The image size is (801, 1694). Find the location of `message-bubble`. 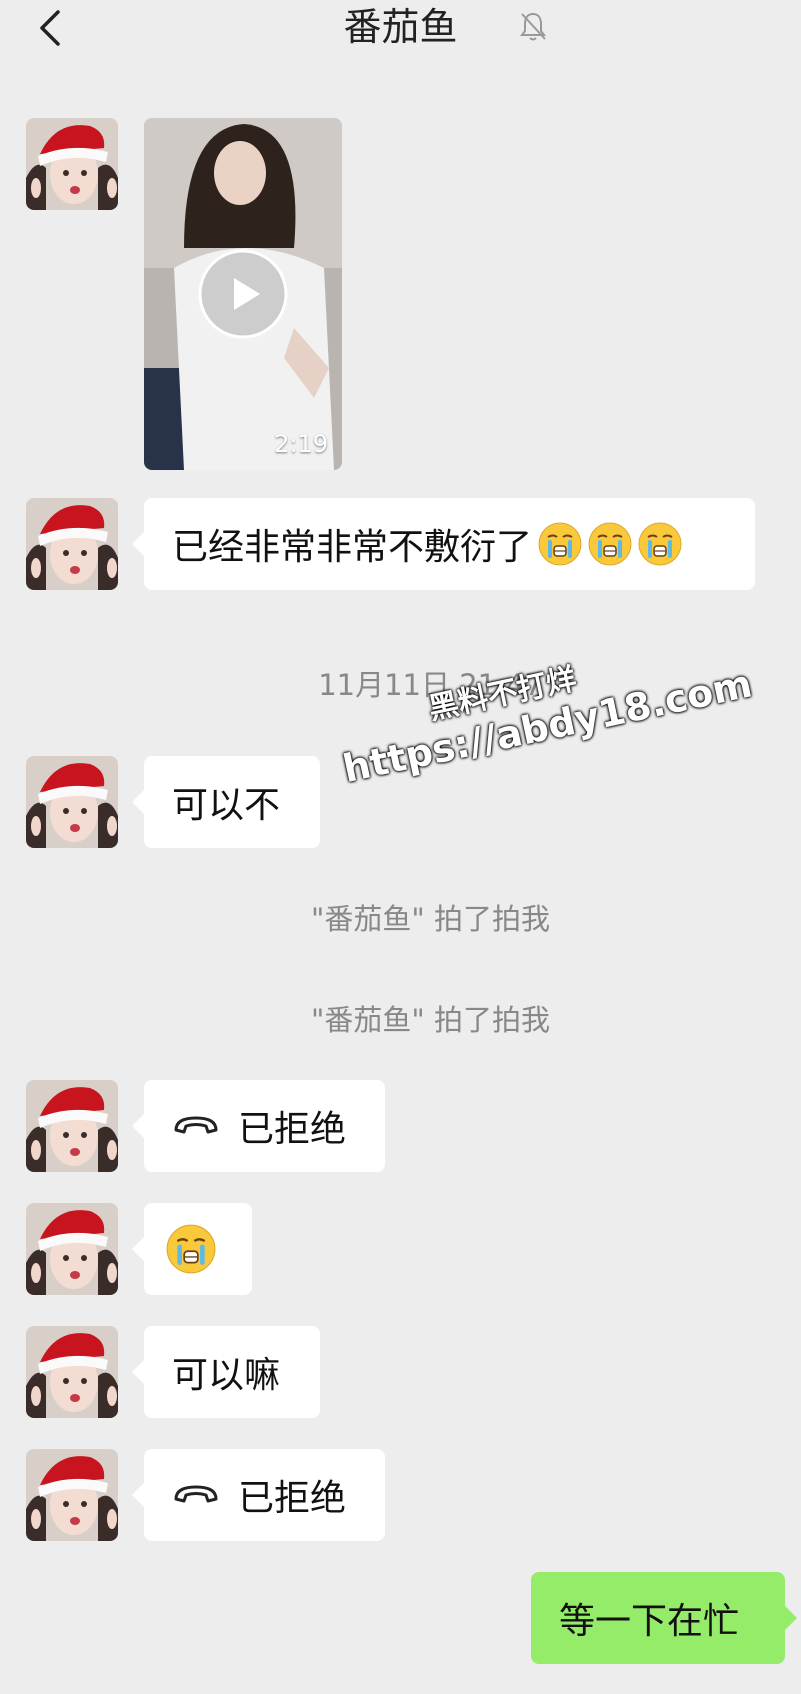

message-bubble is located at coordinates (192, 1249).